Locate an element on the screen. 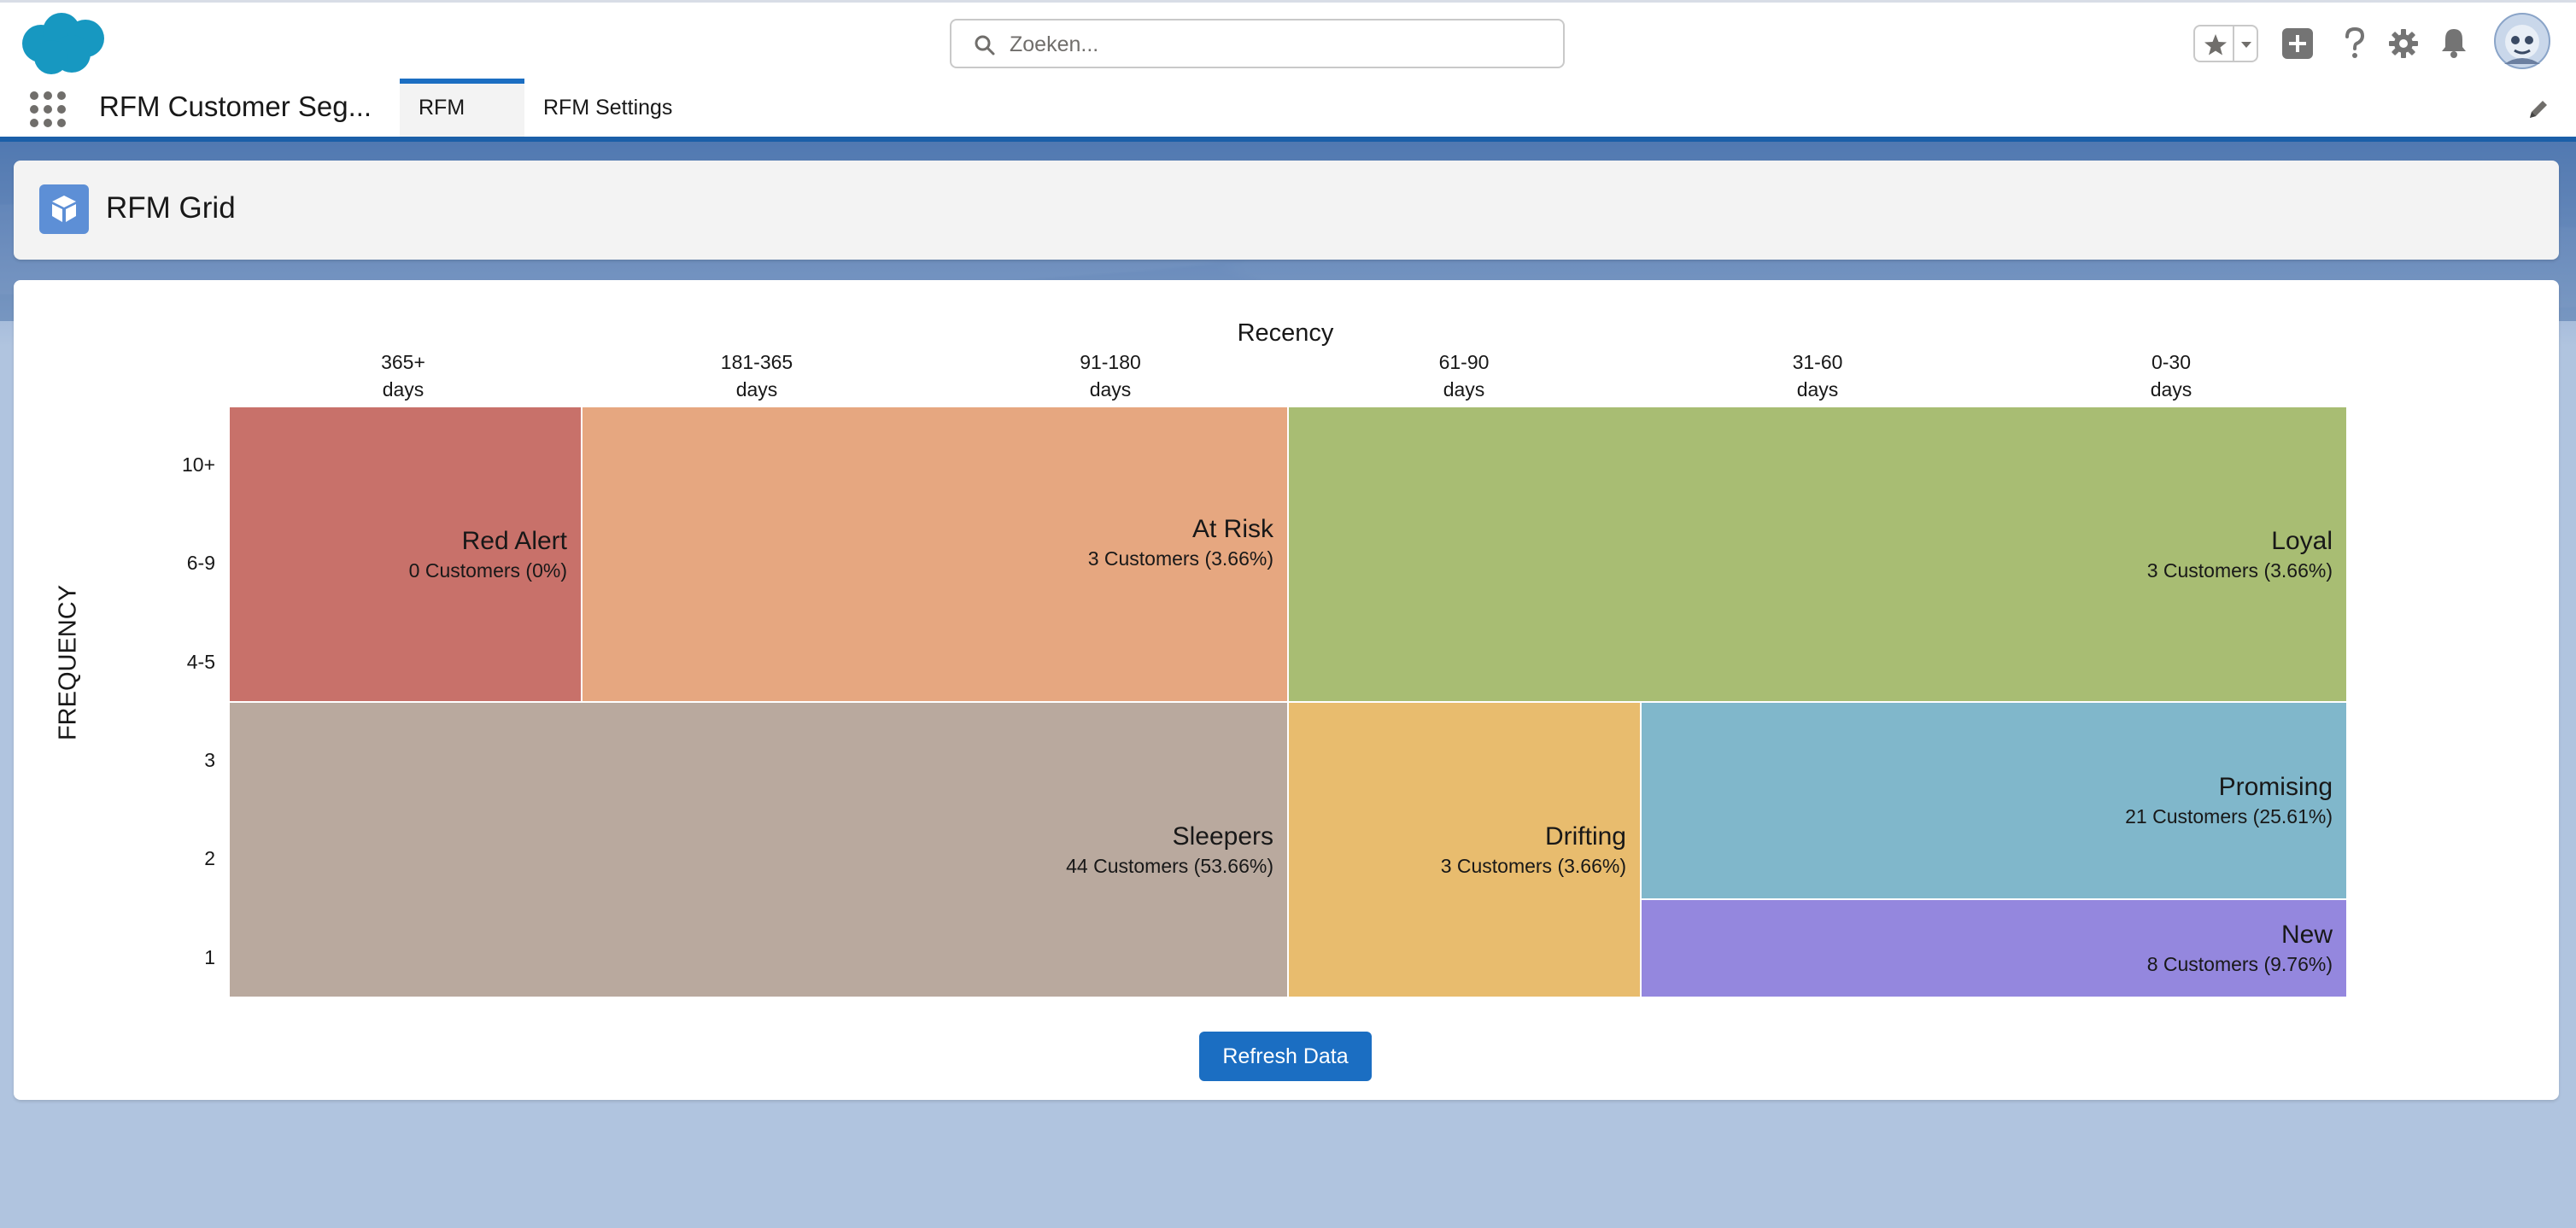 The width and height of the screenshot is (2576, 1228). segment-name: Sleepers is located at coordinates (1222, 837).